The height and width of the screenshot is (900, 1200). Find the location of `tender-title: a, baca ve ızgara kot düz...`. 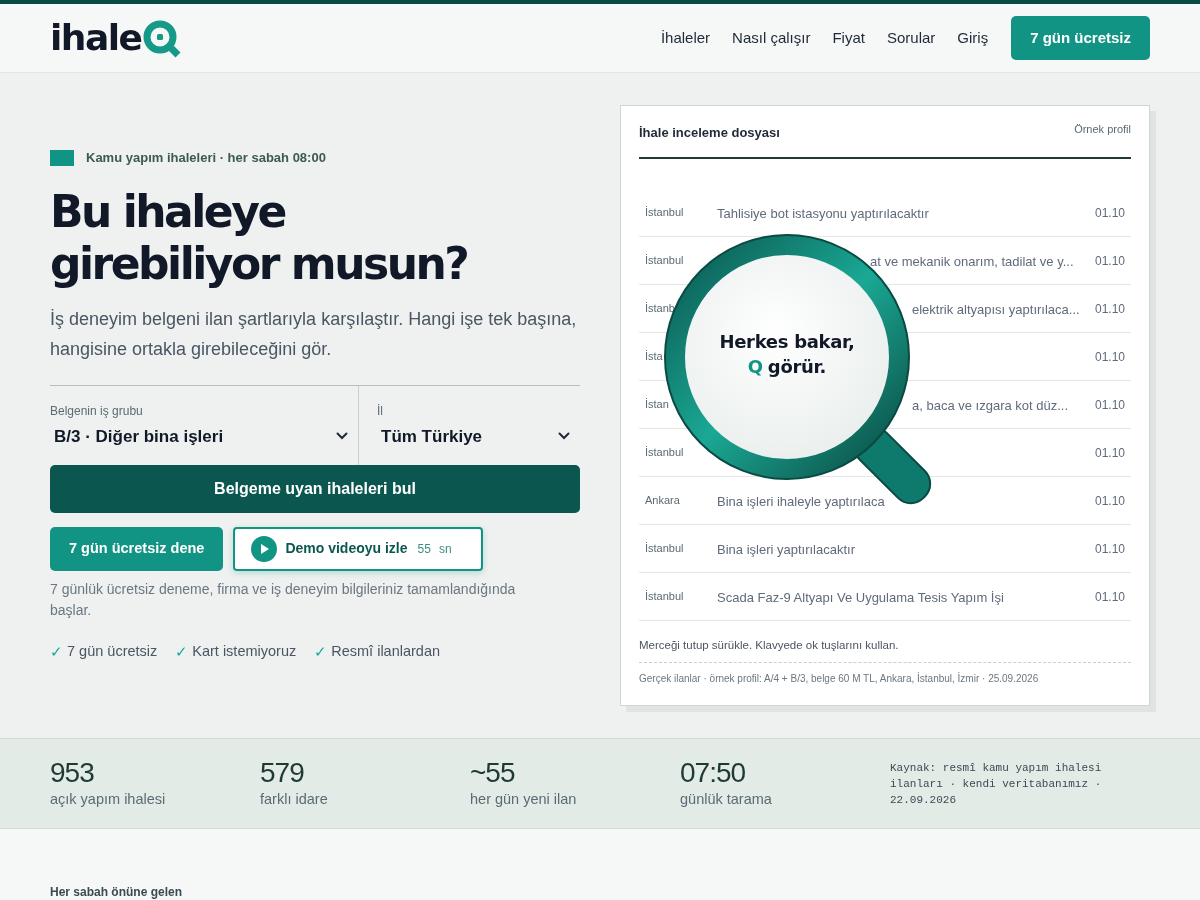

tender-title: a, baca ve ızgara kot düz... is located at coordinates (990, 405).